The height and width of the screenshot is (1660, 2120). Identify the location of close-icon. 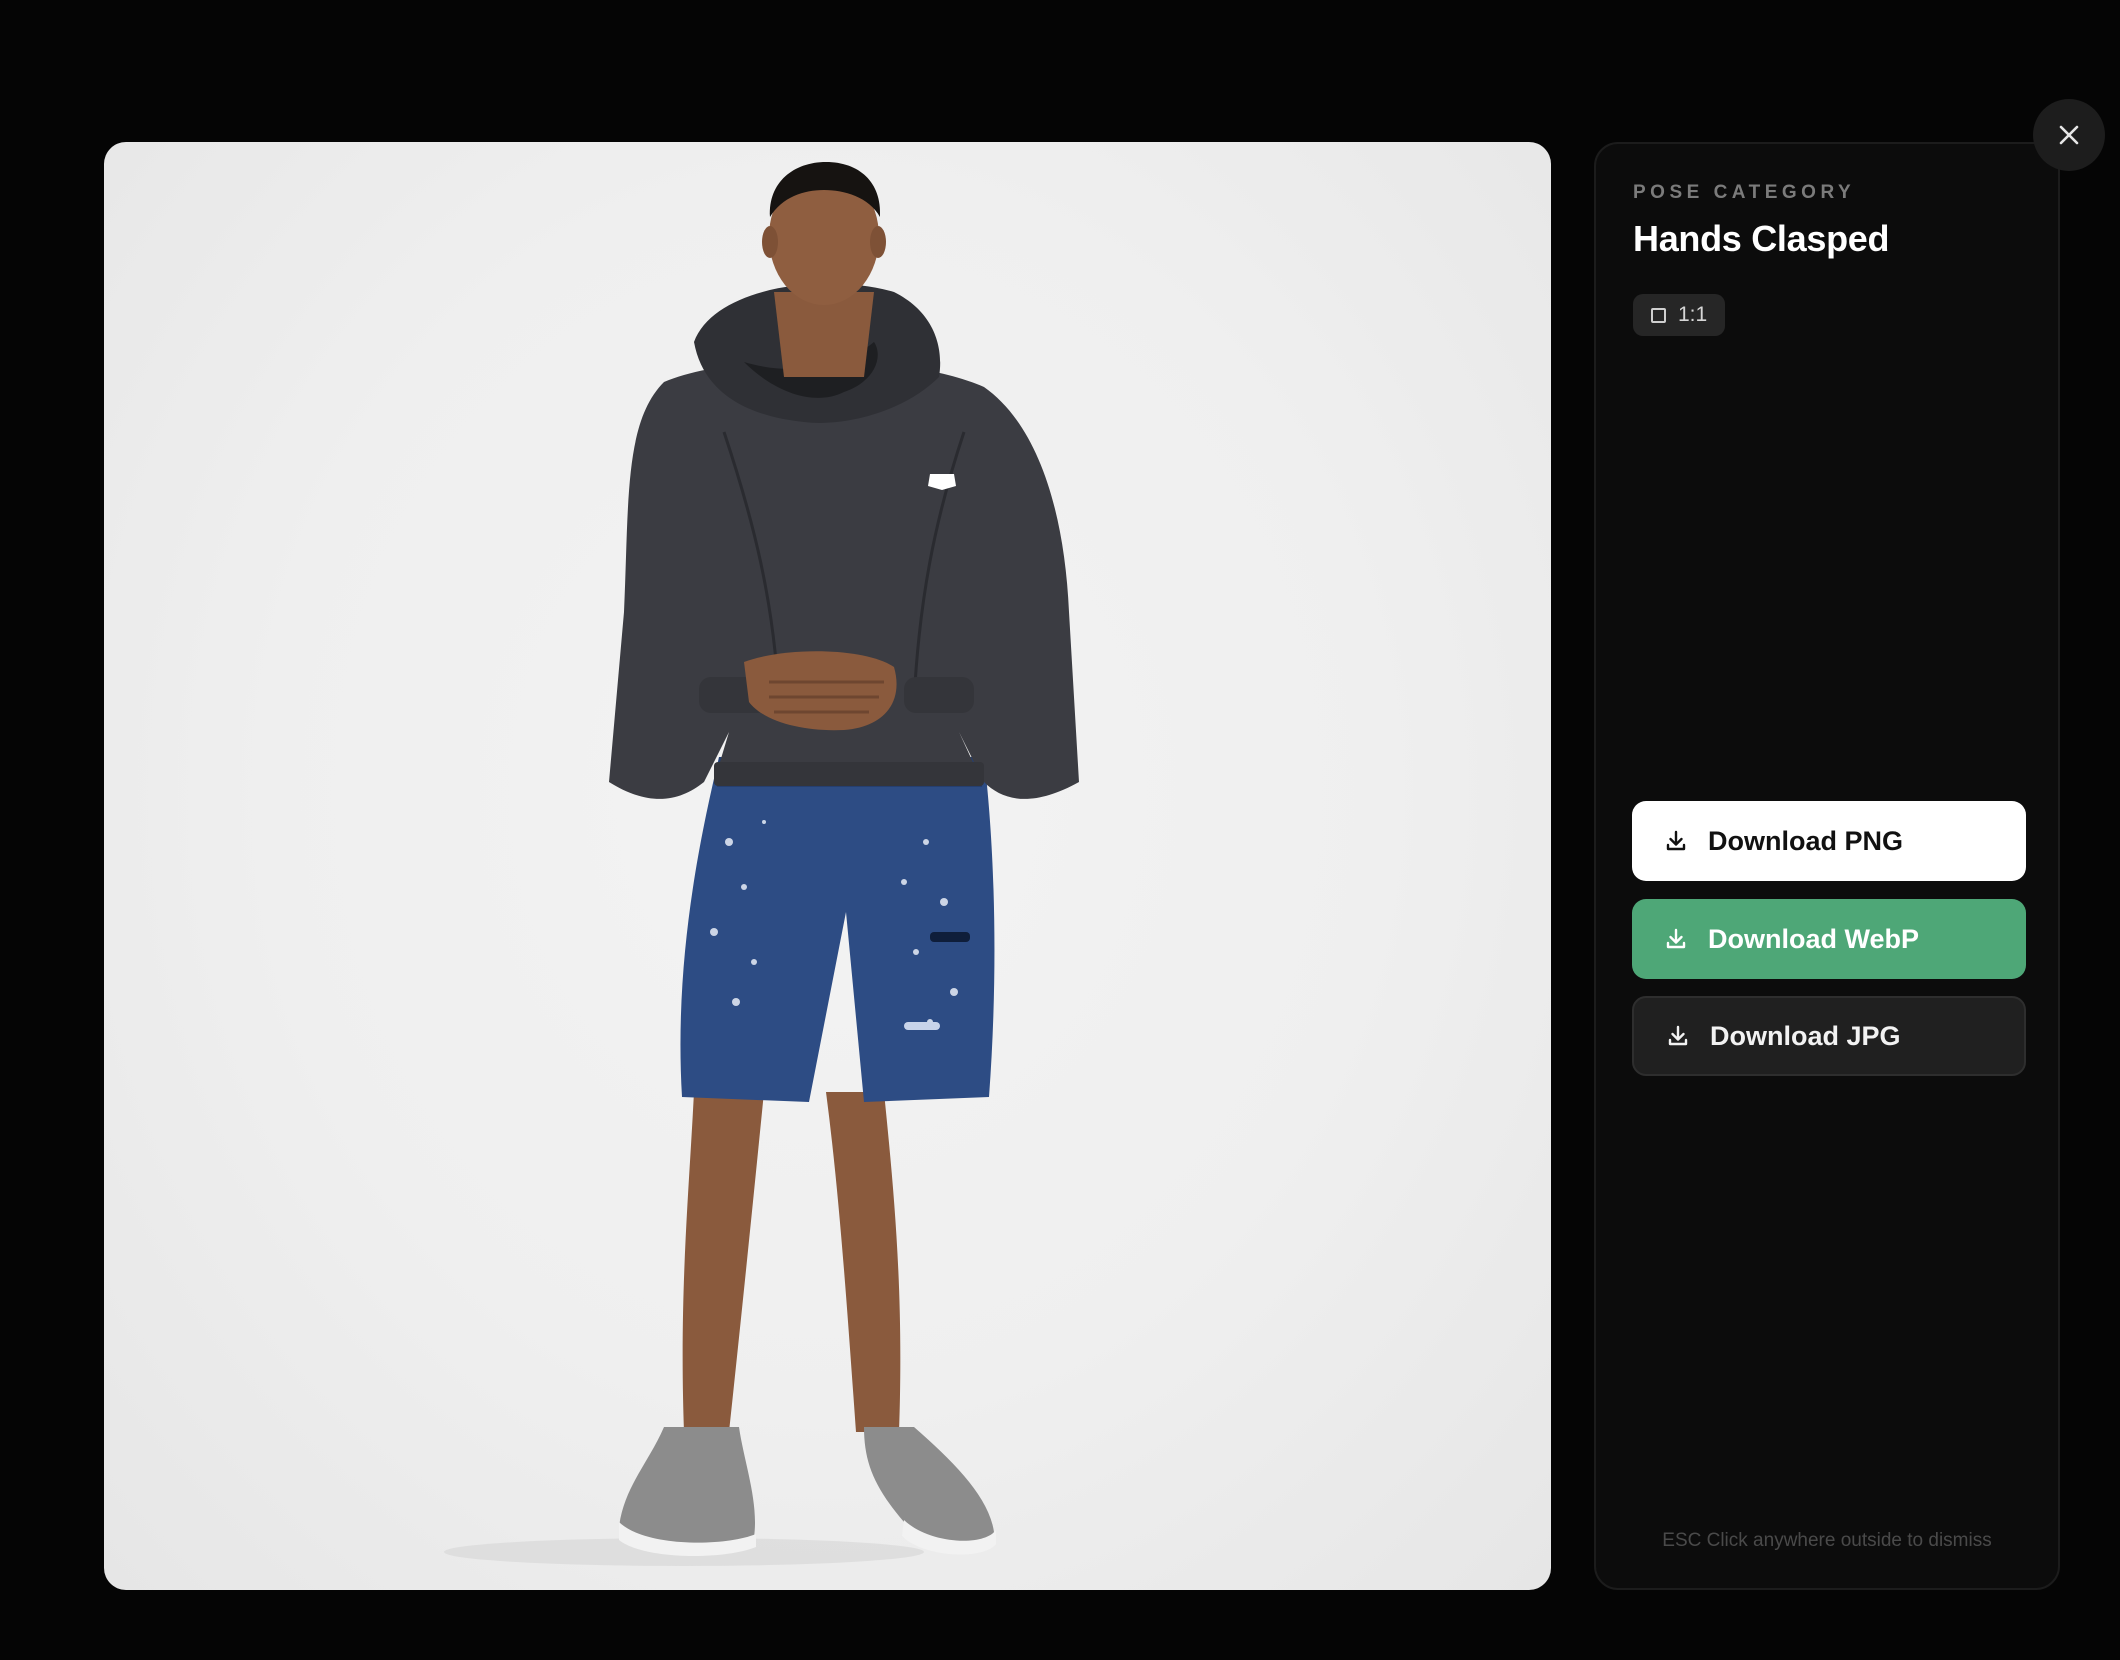
(2069, 135).